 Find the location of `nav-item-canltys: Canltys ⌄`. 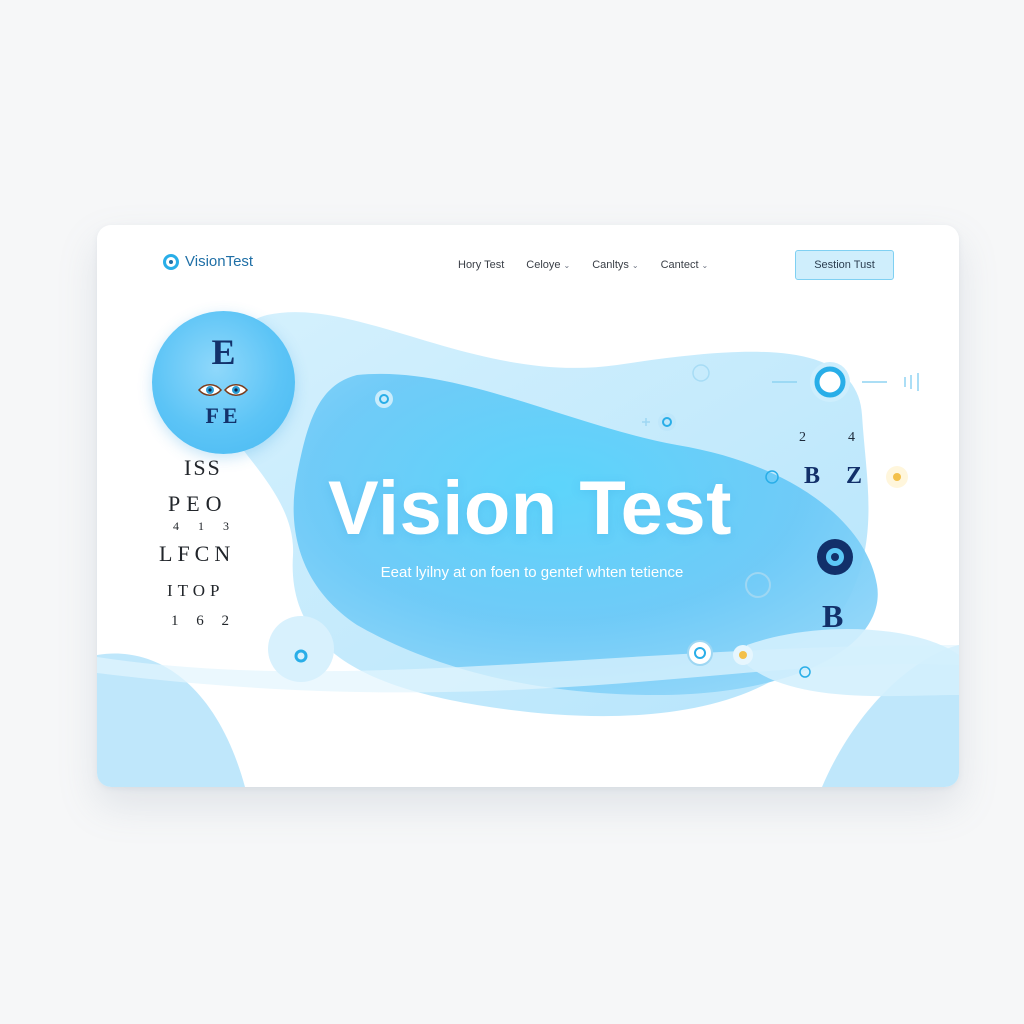

nav-item-canltys: Canltys ⌄ is located at coordinates (615, 265).